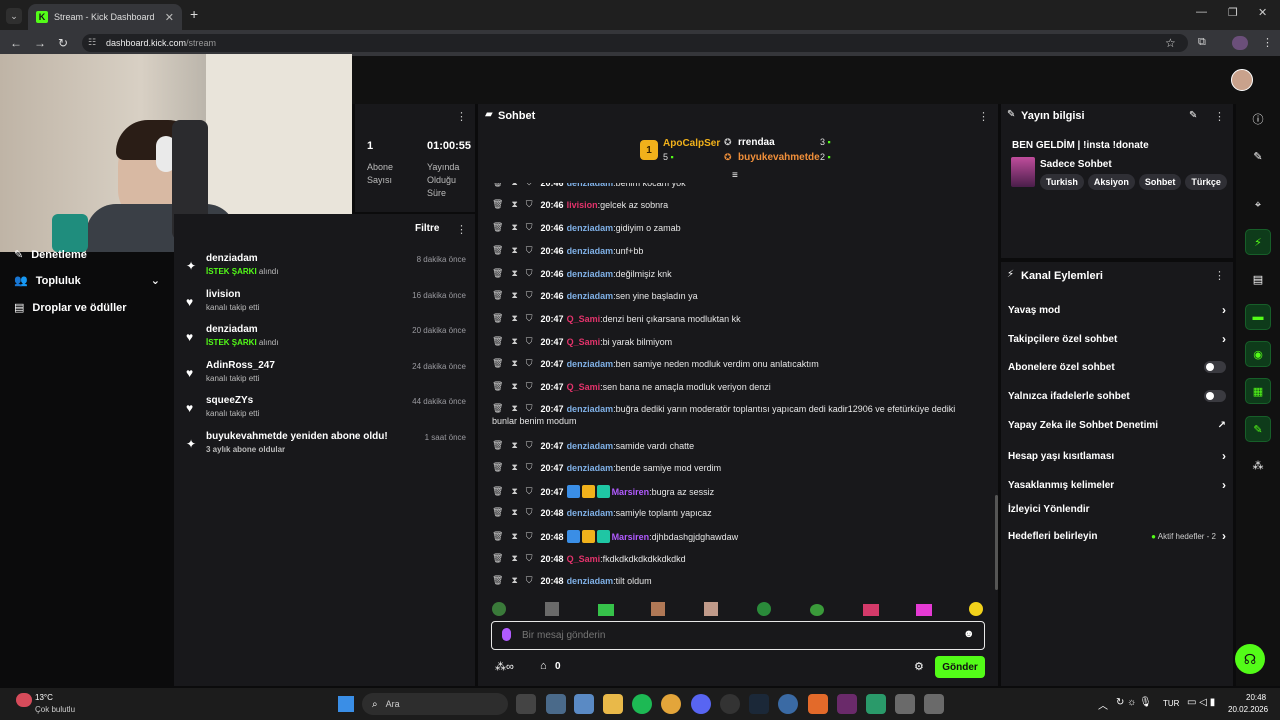 Image resolution: width=1280 pixels, height=720 pixels. What do you see at coordinates (87, 281) in the screenshot?
I see `sidebar-item-community: 👥 Topluluk ⌄` at bounding box center [87, 281].